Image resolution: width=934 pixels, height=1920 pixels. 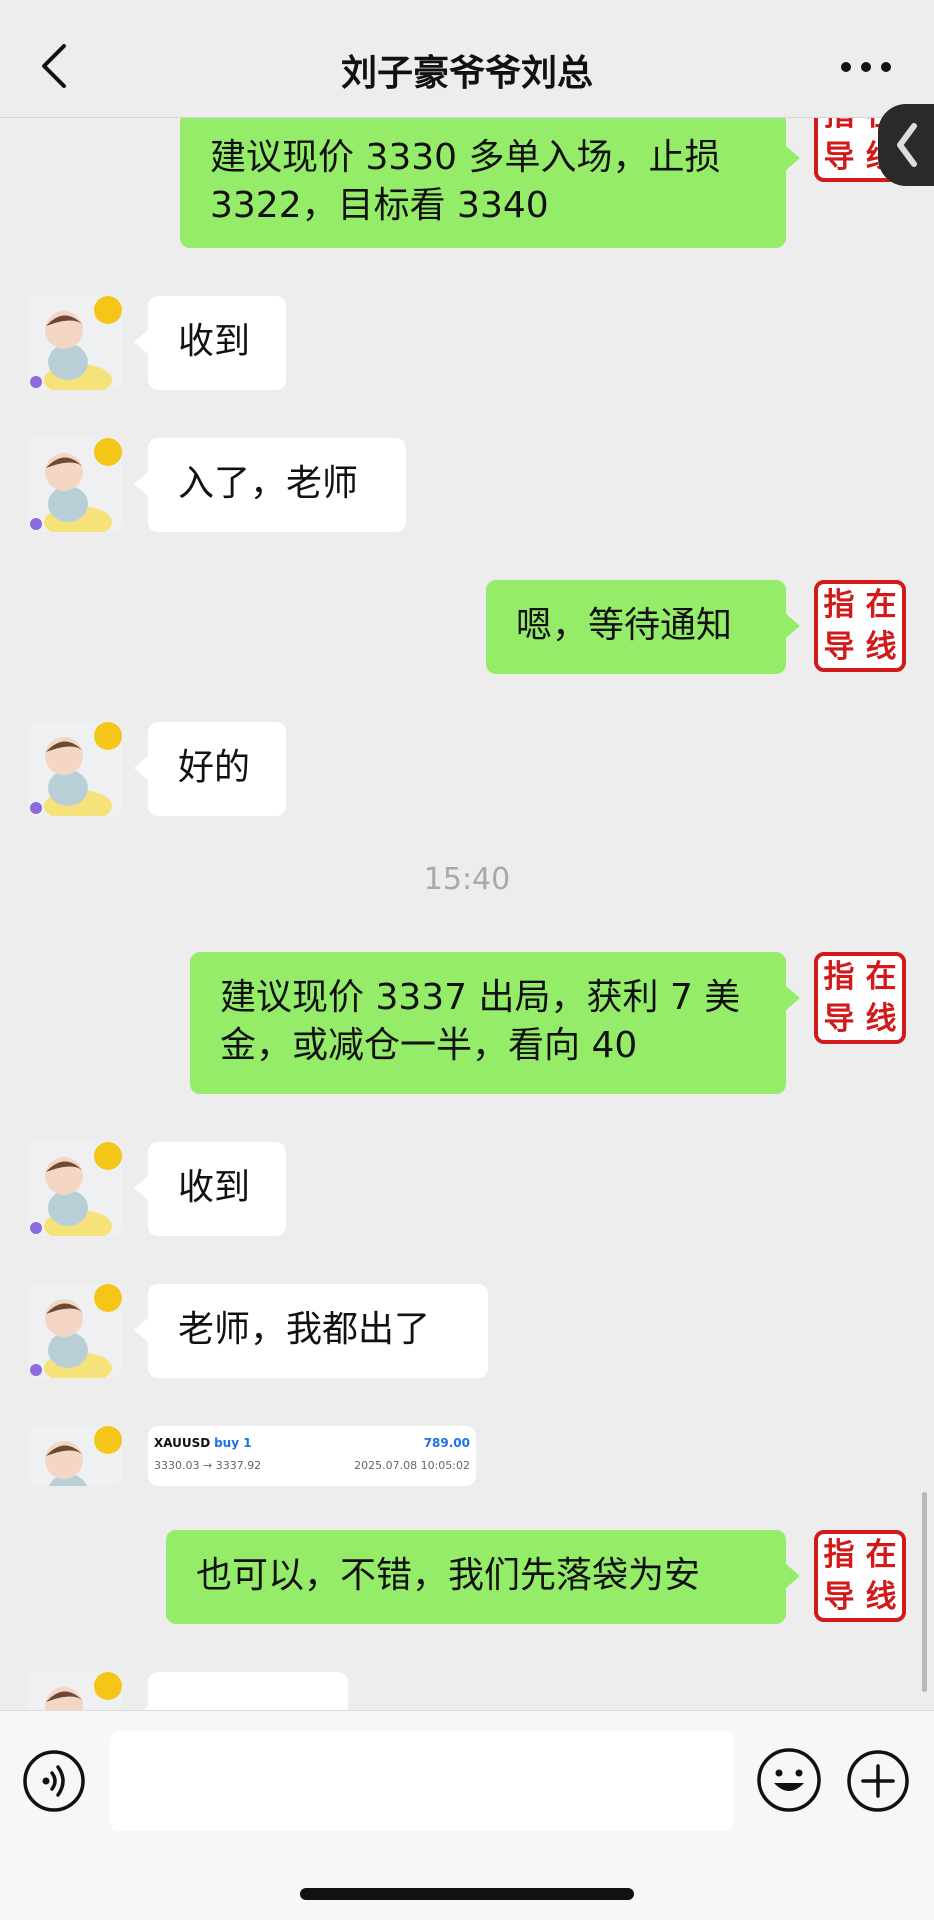 What do you see at coordinates (466, 73) in the screenshot?
I see `chat-title: 刘子豪爷爷刘总` at bounding box center [466, 73].